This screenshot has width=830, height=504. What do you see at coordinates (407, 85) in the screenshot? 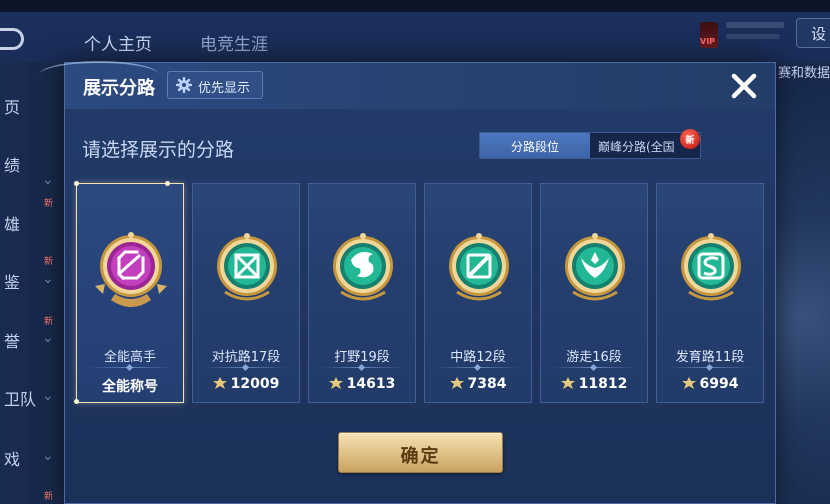
I see `dialog-titlebar: 展示分路 优先显示` at bounding box center [407, 85].